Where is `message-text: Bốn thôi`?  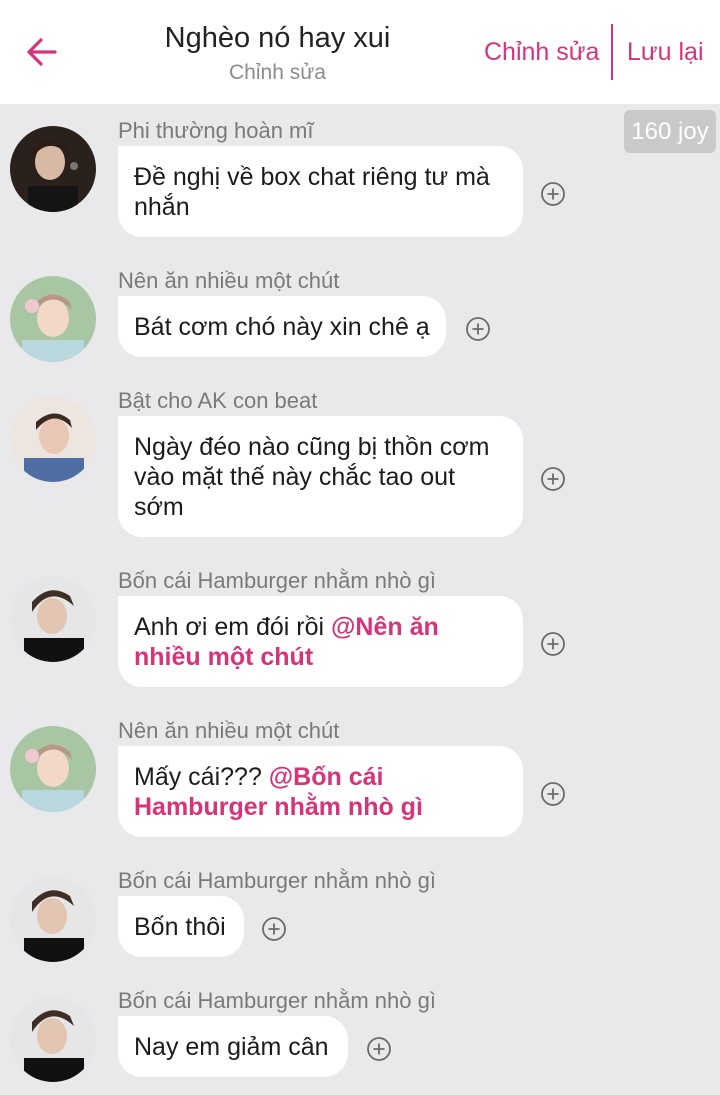 message-text: Bốn thôi is located at coordinates (180, 927).